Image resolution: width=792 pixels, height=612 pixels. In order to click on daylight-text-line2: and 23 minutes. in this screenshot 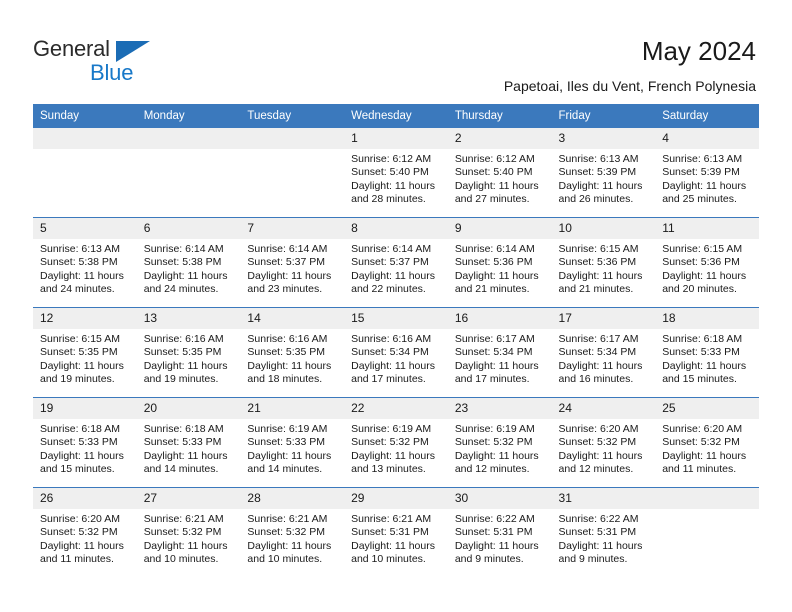, I will do `click(285, 289)`.